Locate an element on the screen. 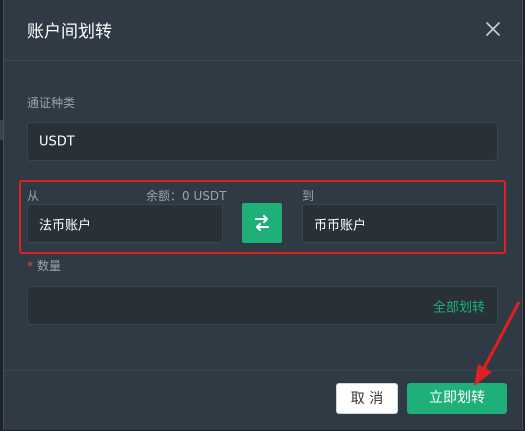 The width and height of the screenshot is (525, 431). cancel-button: 取 消 is located at coordinates (367, 398).